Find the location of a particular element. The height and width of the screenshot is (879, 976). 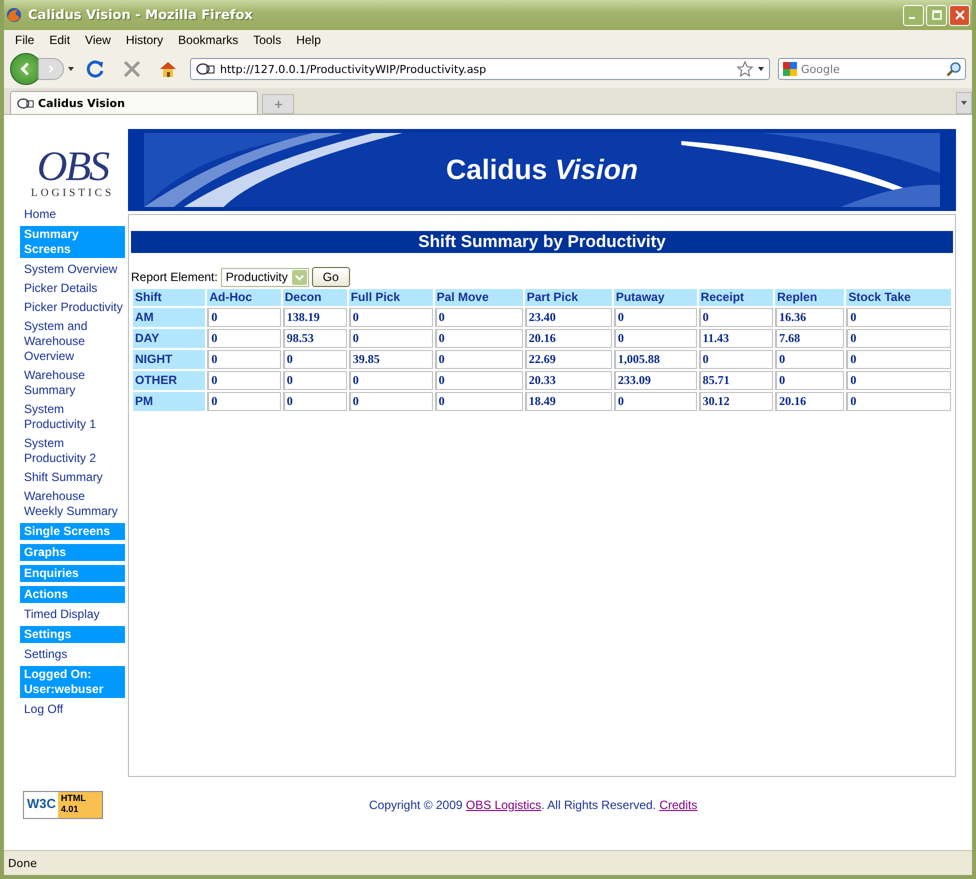

search-field: Google is located at coordinates (872, 69).